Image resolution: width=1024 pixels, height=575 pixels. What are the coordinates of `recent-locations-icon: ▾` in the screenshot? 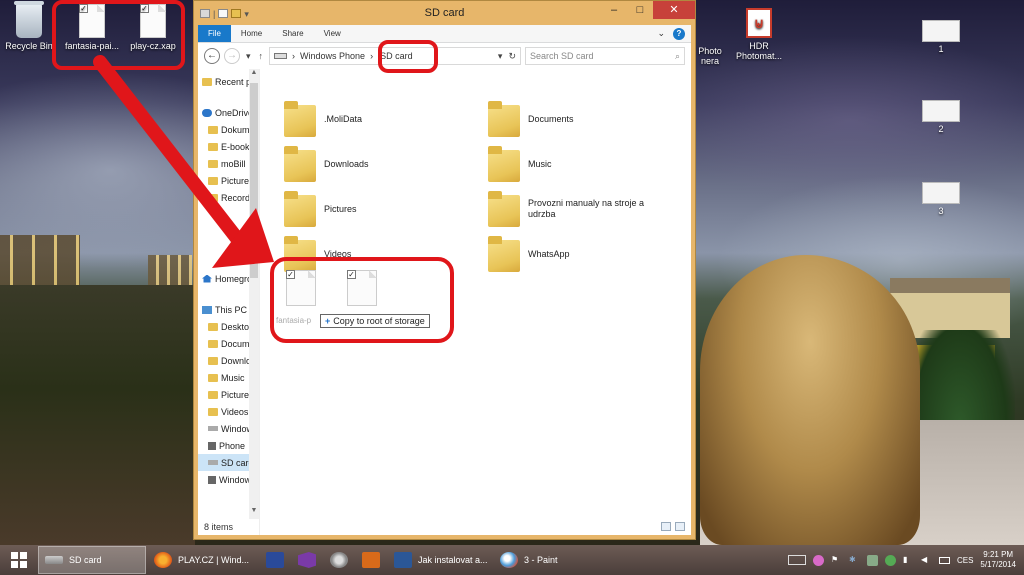 It's located at (248, 56).